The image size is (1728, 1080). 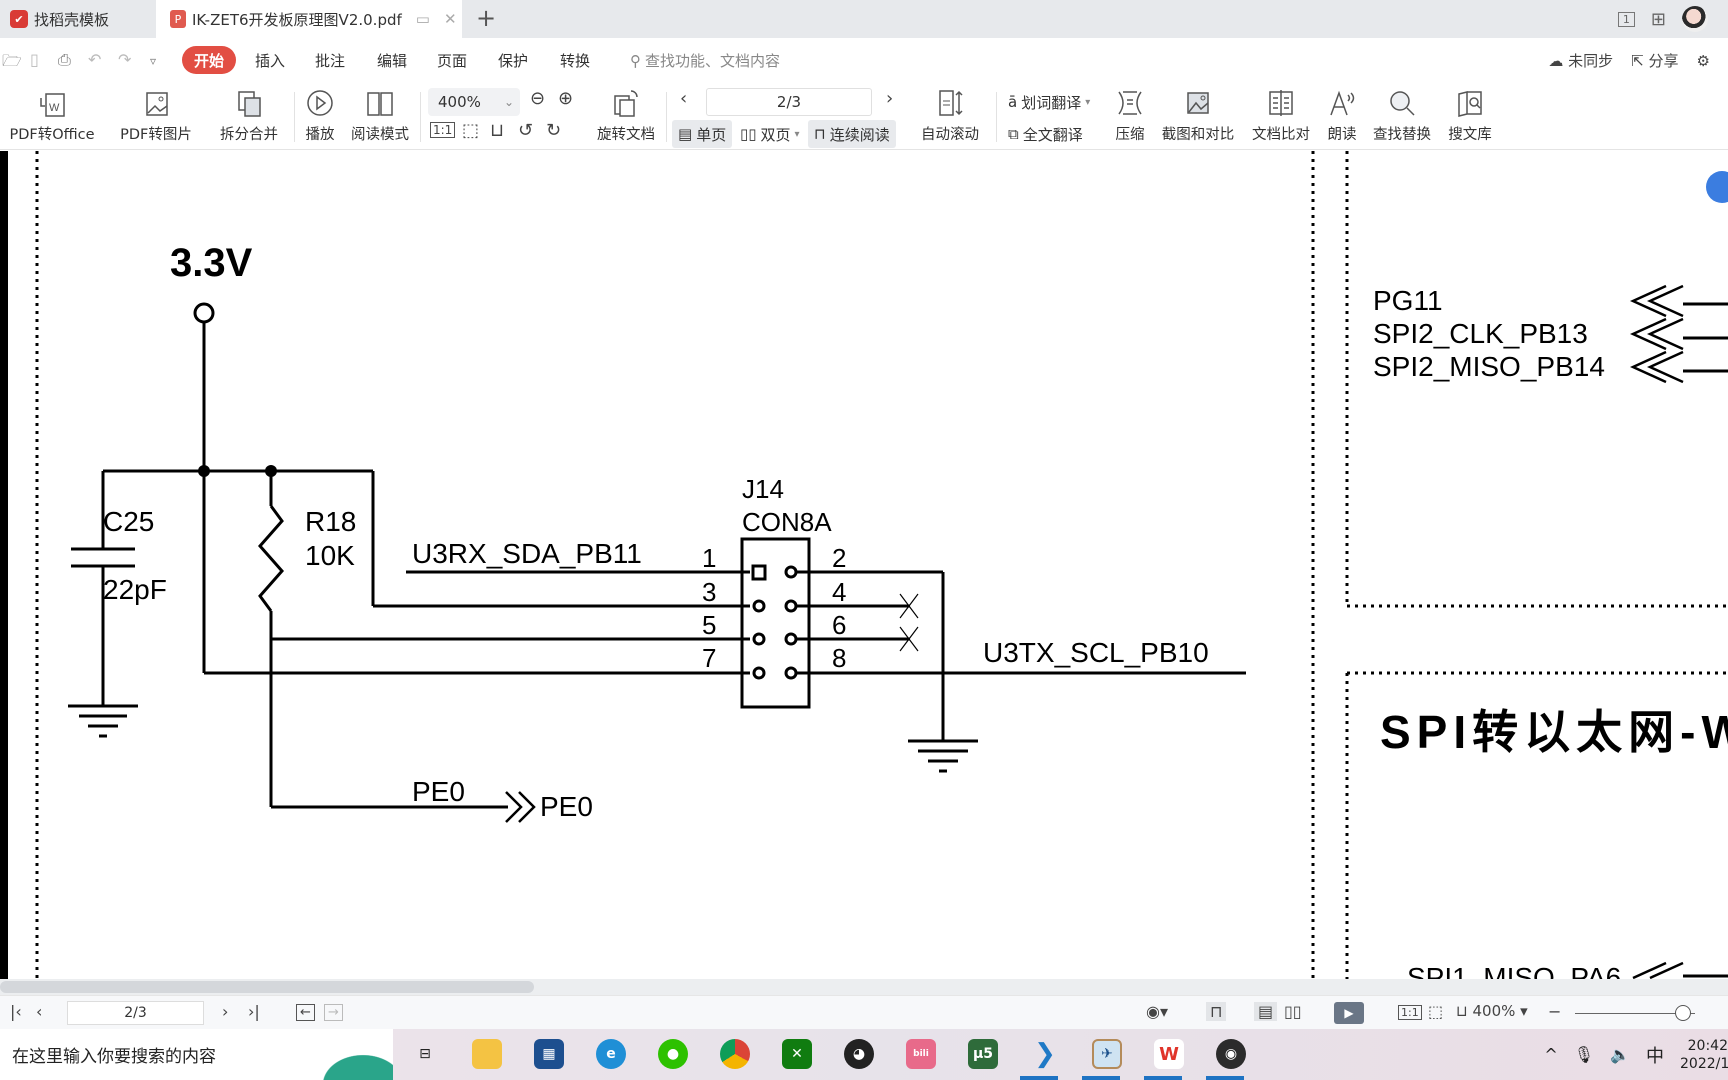 What do you see at coordinates (553, 130) in the screenshot?
I see `rotate-right-icon: ↻` at bounding box center [553, 130].